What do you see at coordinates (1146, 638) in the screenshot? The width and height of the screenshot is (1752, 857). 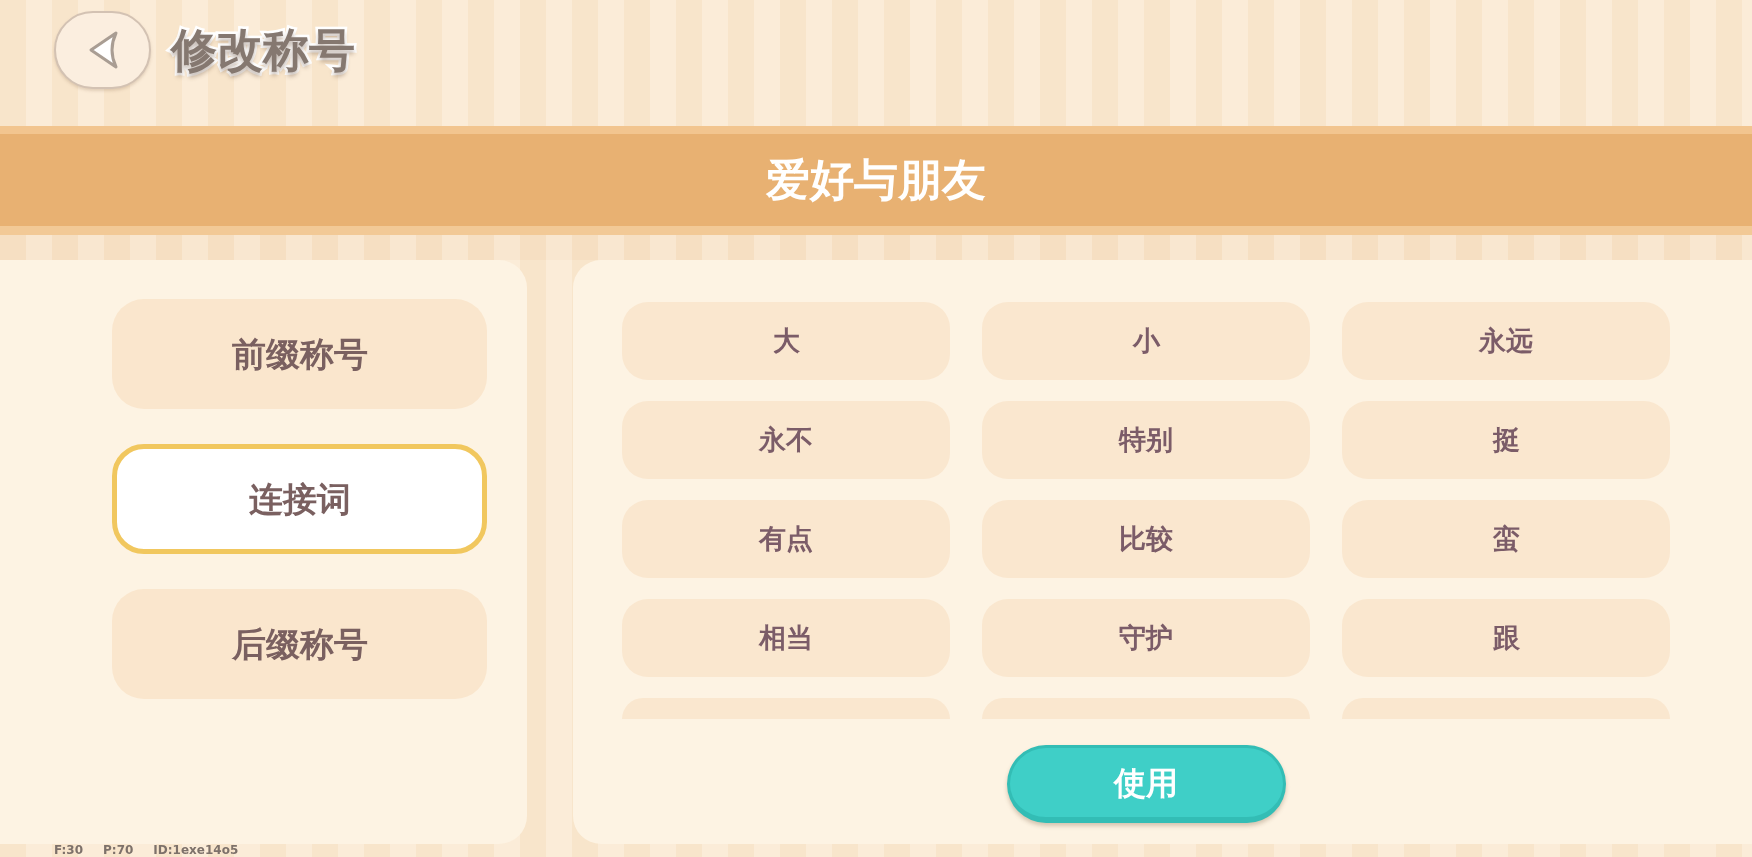 I see `title-option-button: 守护` at bounding box center [1146, 638].